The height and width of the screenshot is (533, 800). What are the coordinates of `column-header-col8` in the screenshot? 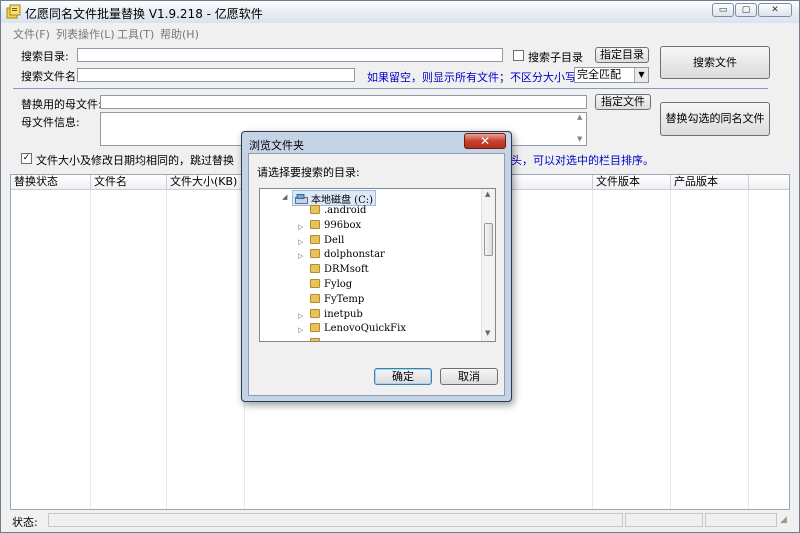 It's located at (769, 182).